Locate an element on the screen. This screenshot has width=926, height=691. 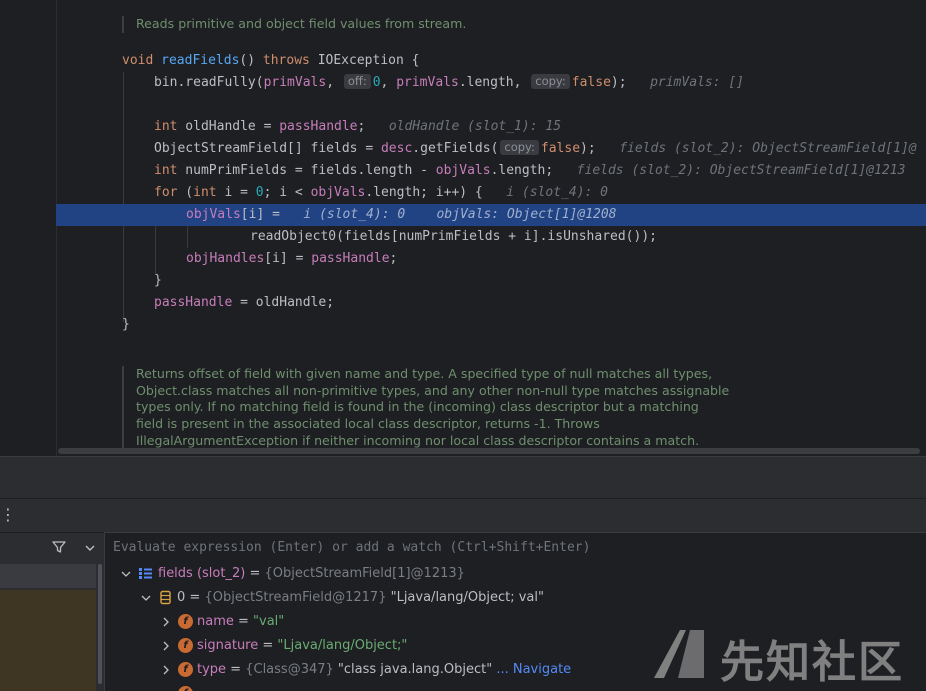
code-line-11: passHandle = oldHandle; is located at coordinates (463, 303).